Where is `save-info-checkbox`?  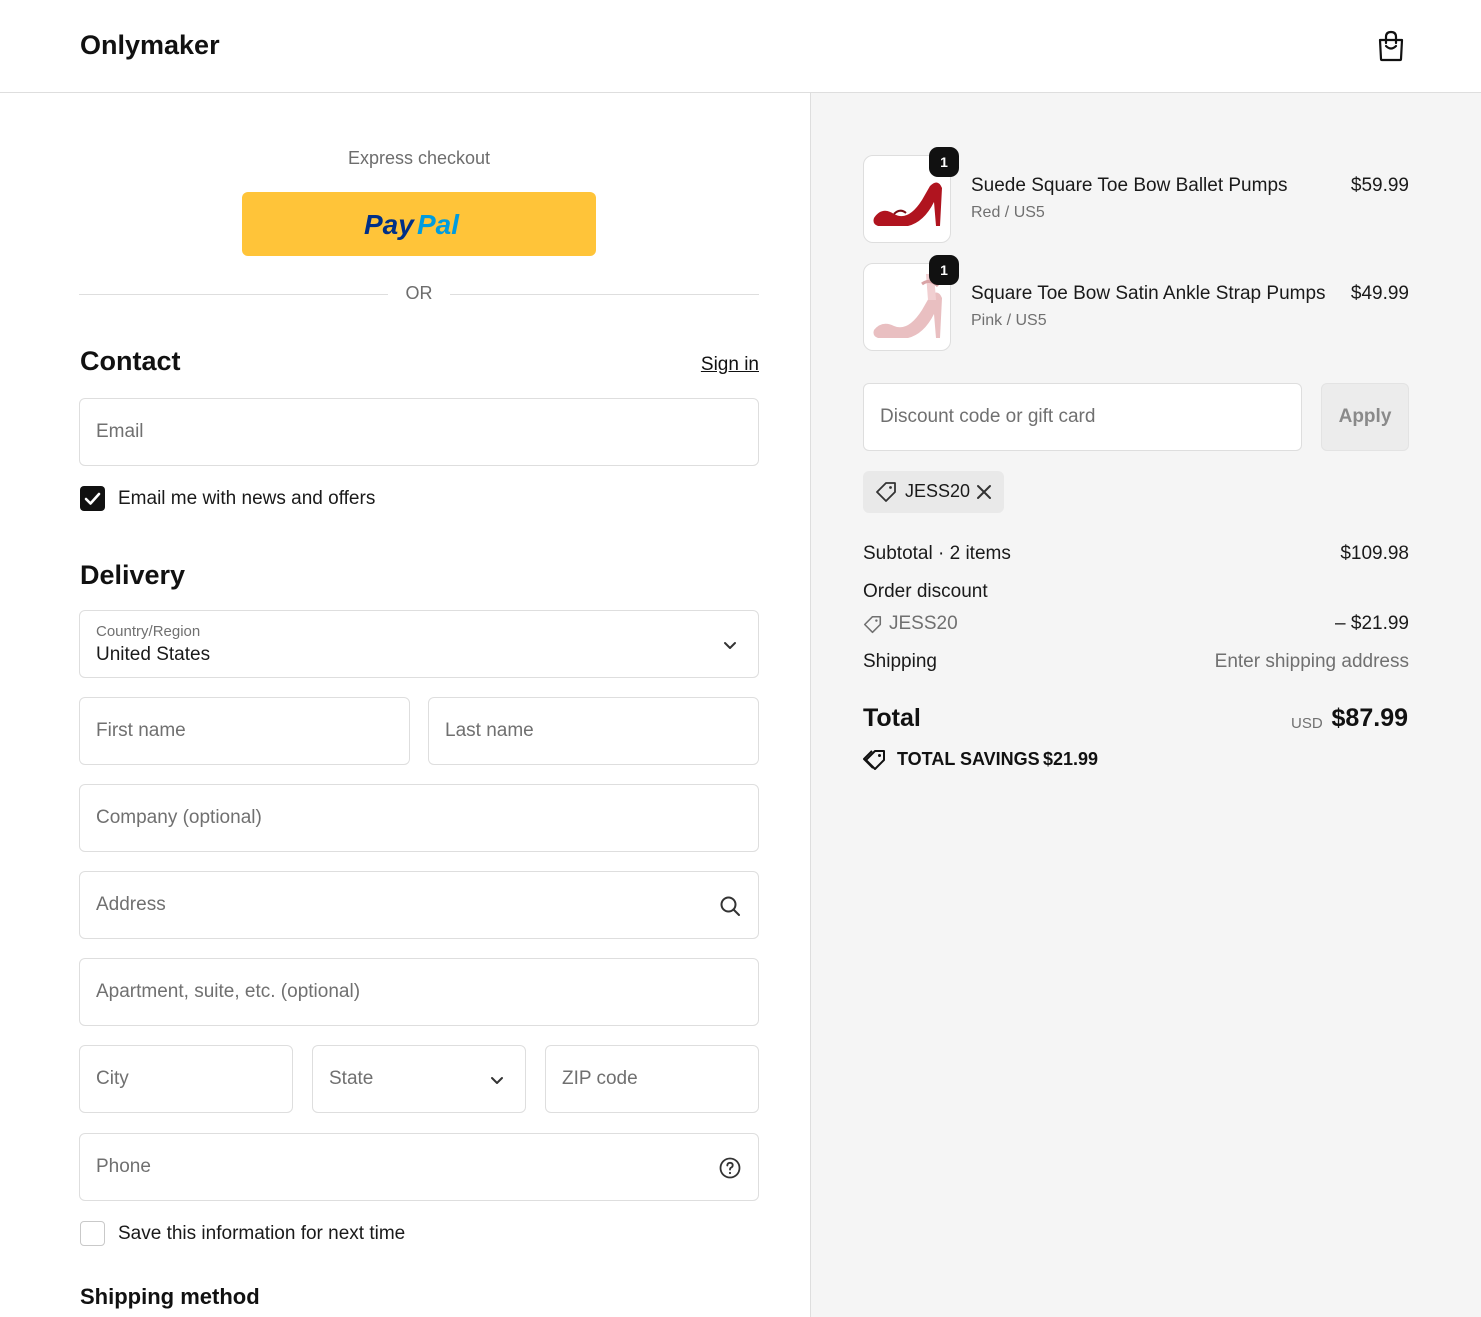
save-info-checkbox is located at coordinates (92, 1233).